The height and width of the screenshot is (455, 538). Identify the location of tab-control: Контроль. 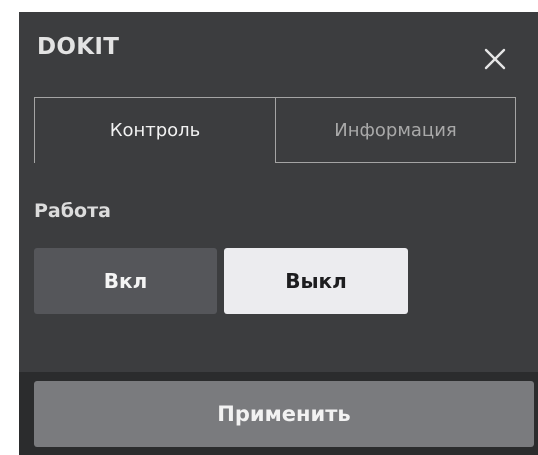
(155, 130).